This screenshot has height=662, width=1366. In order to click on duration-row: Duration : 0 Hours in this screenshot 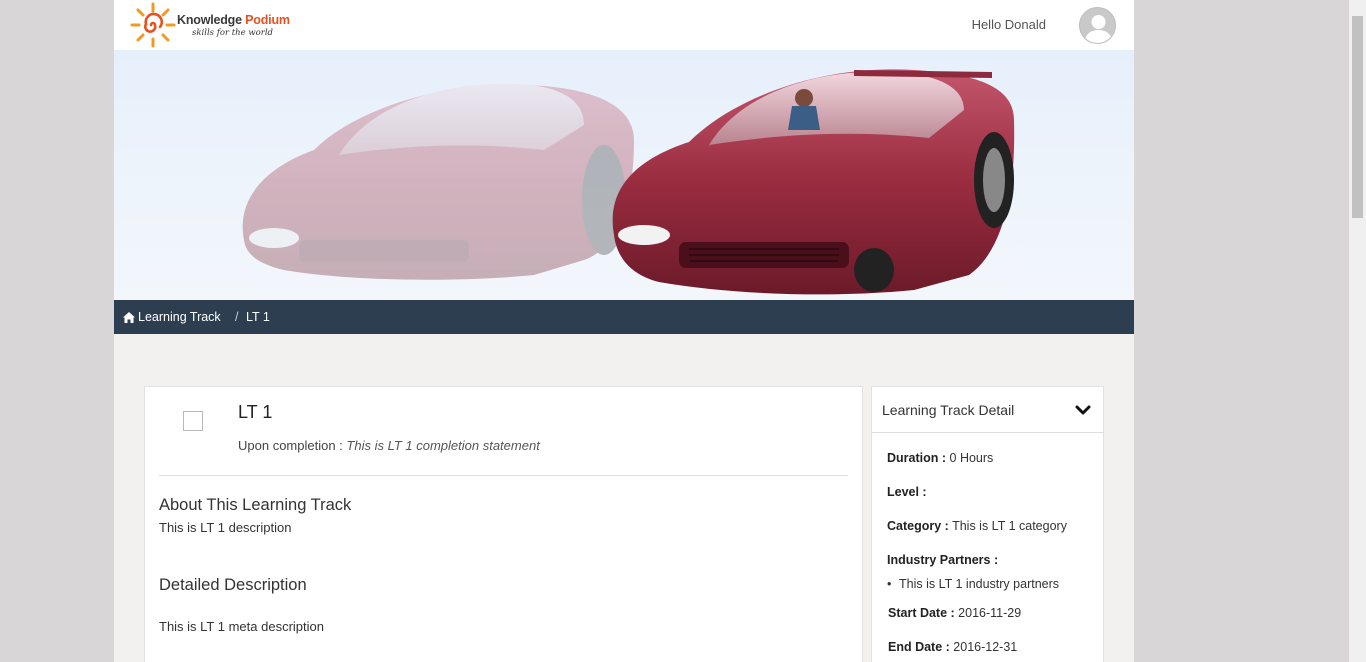, I will do `click(940, 458)`.